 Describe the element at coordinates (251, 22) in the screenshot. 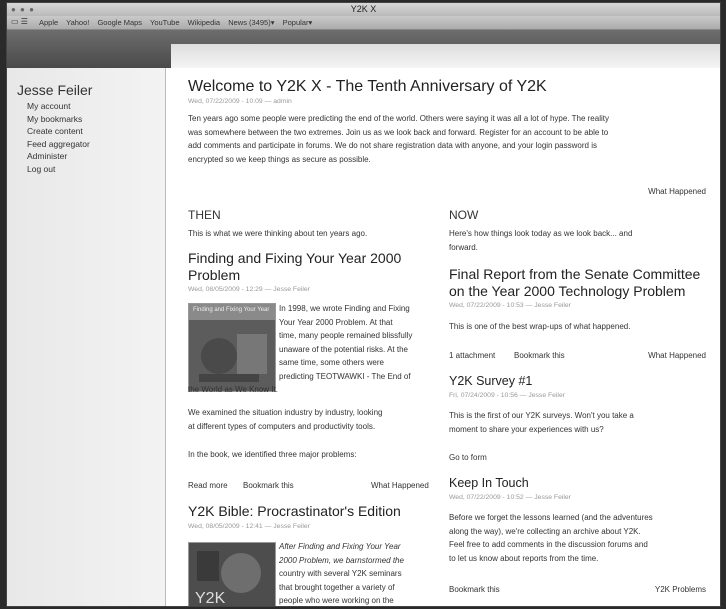

I see `bookmark-news: News (3495)▾` at that location.